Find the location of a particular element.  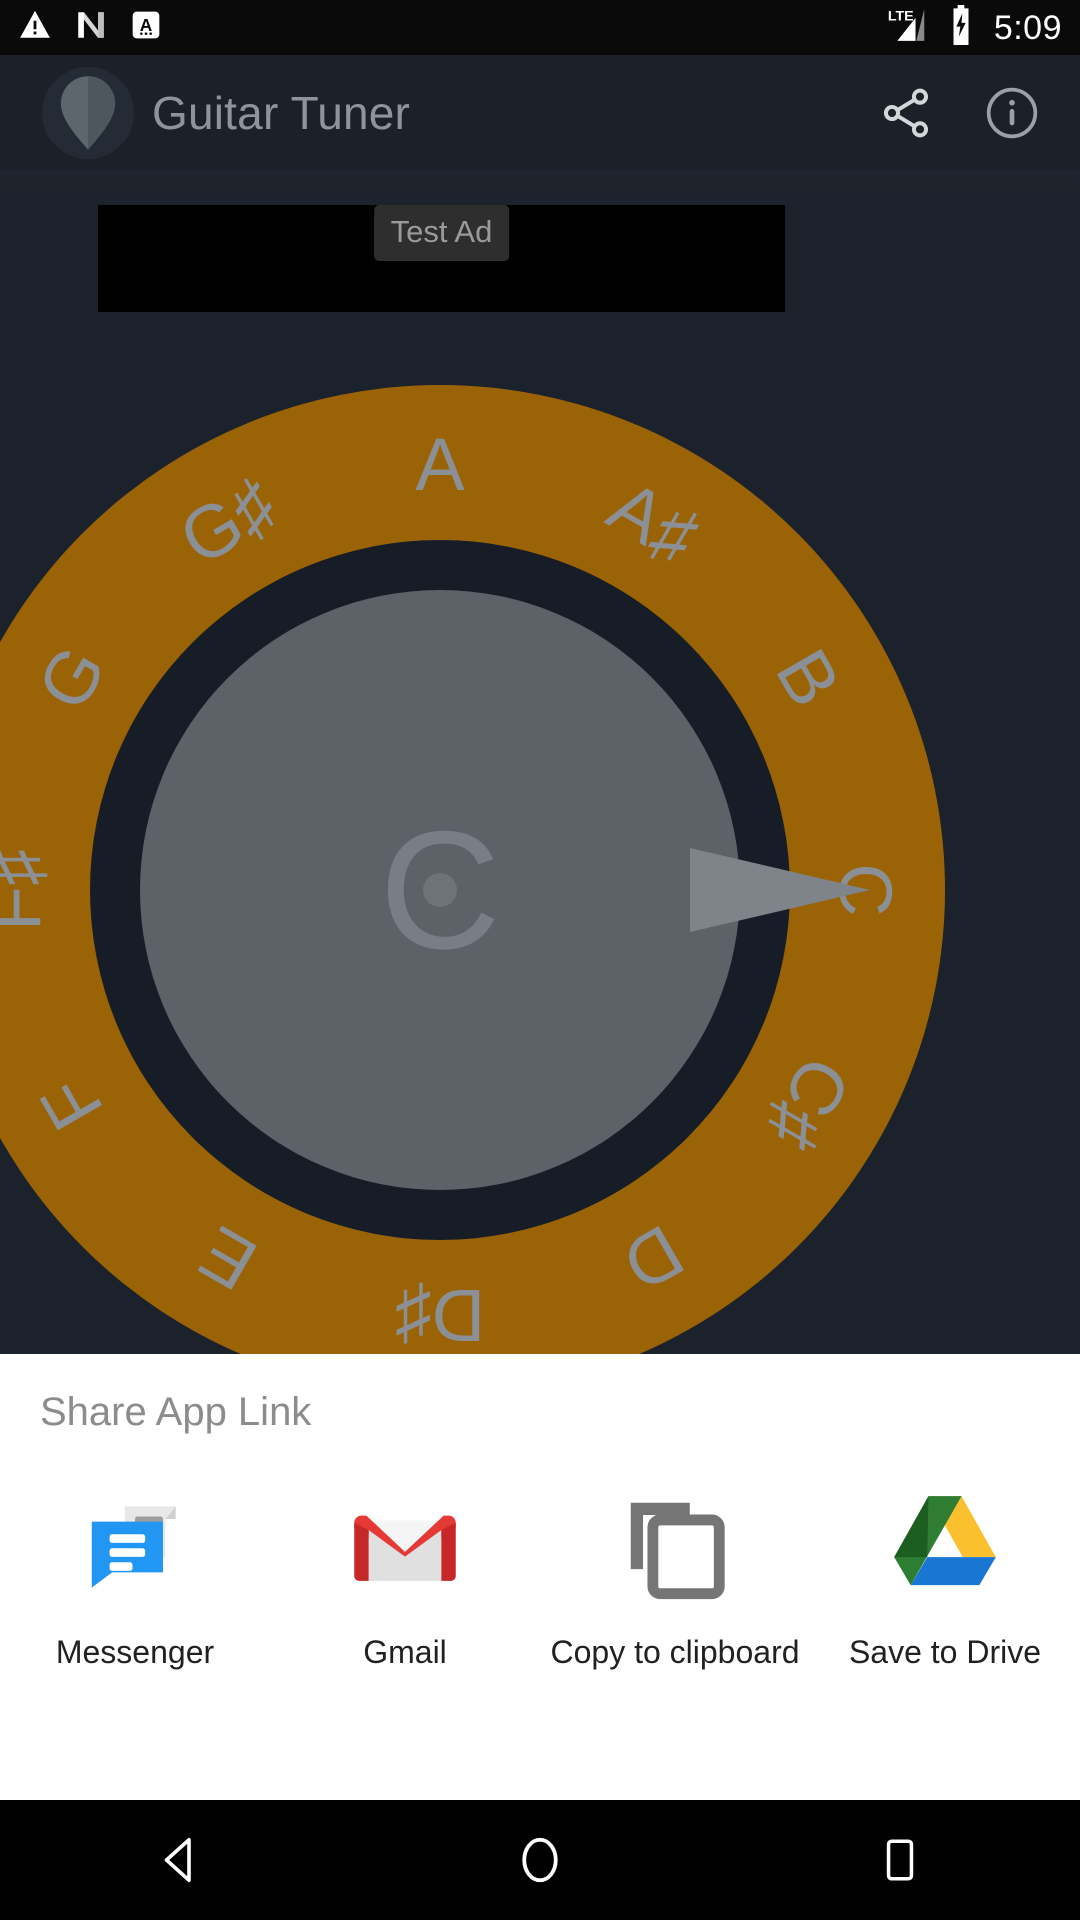

navigation-bar is located at coordinates (540, 1860).